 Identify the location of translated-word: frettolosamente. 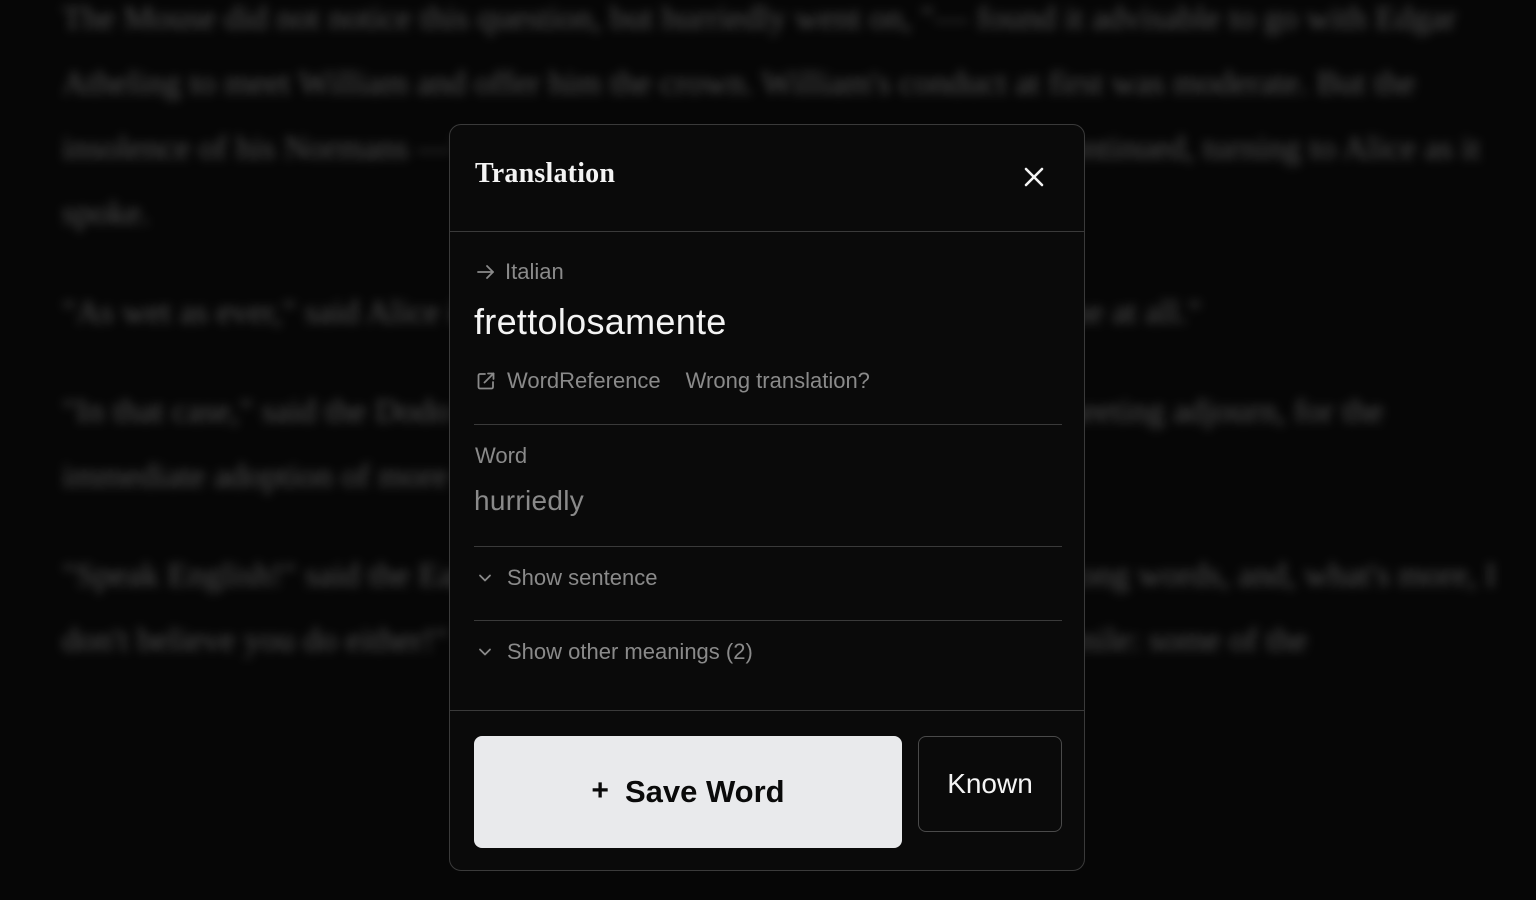
(600, 321).